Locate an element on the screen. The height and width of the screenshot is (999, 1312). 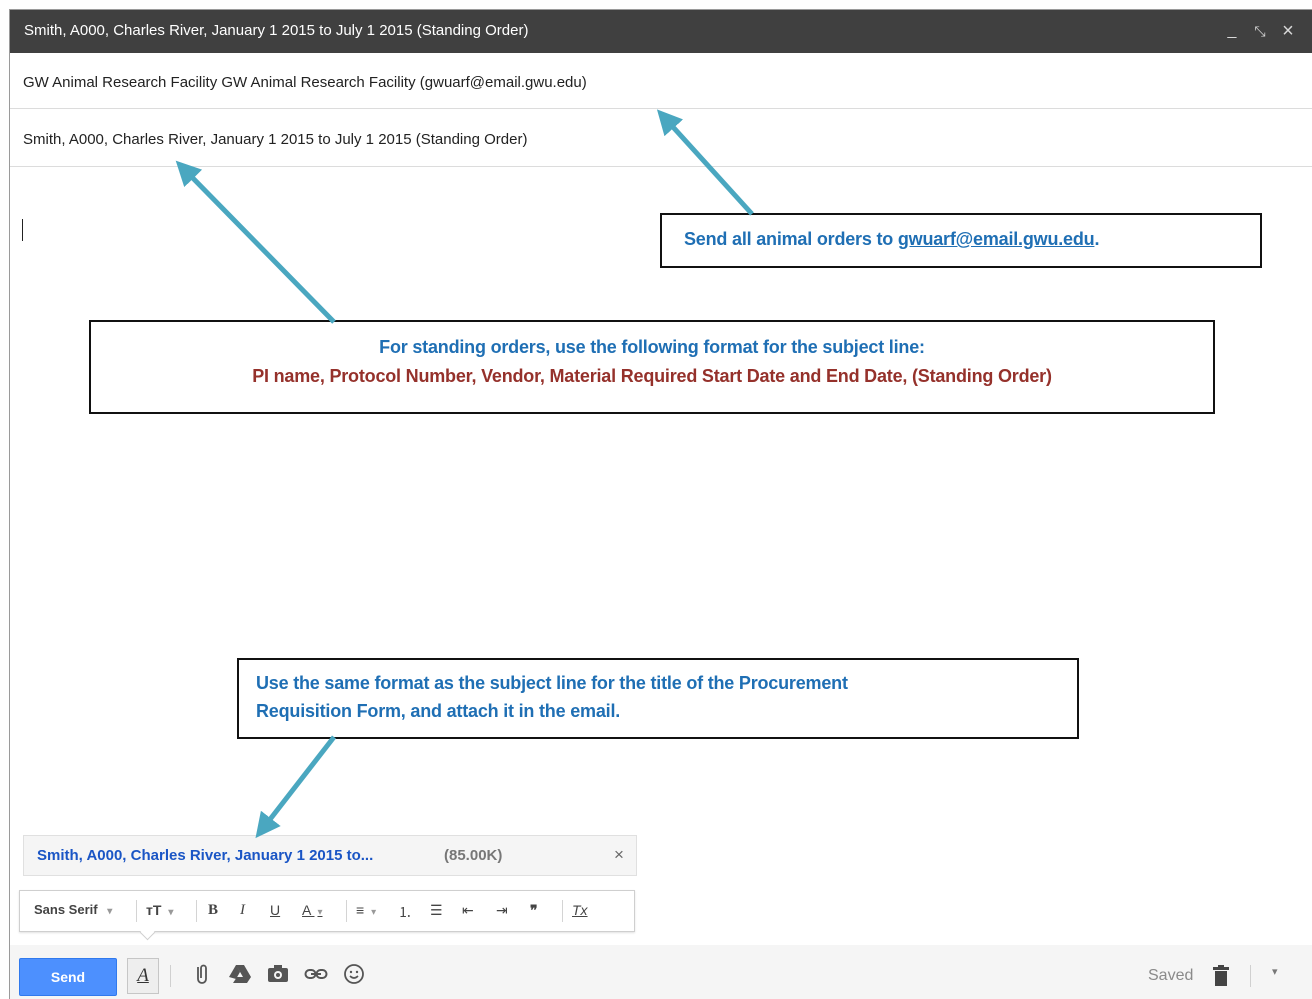
remove-attachment-button: × is located at coordinates (619, 855).